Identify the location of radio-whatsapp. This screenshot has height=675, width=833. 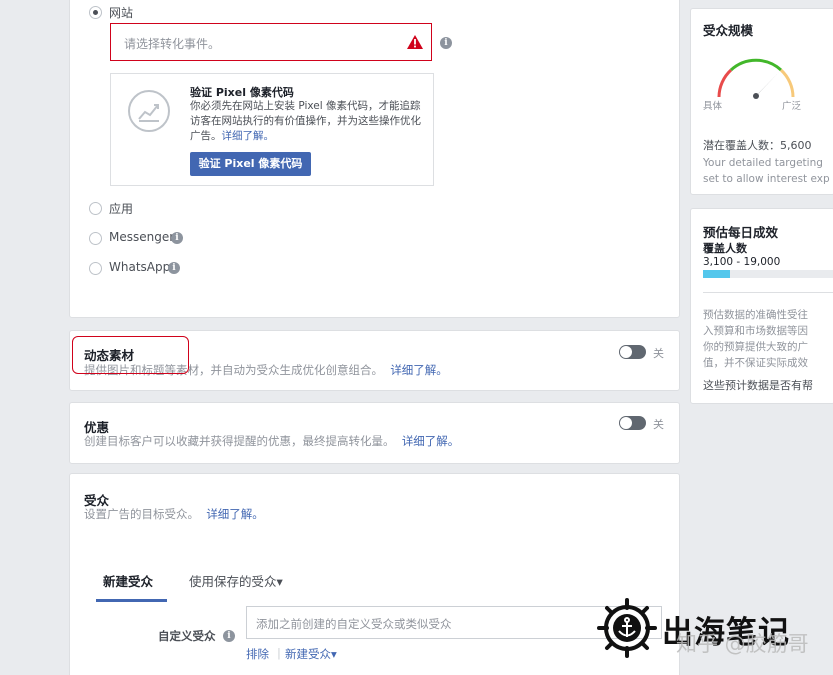
(95, 268).